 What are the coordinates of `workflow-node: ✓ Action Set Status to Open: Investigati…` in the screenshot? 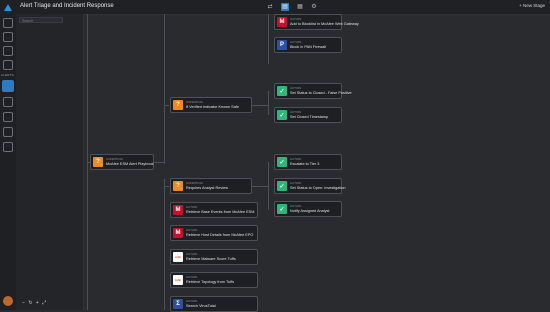 It's located at (310, 186).